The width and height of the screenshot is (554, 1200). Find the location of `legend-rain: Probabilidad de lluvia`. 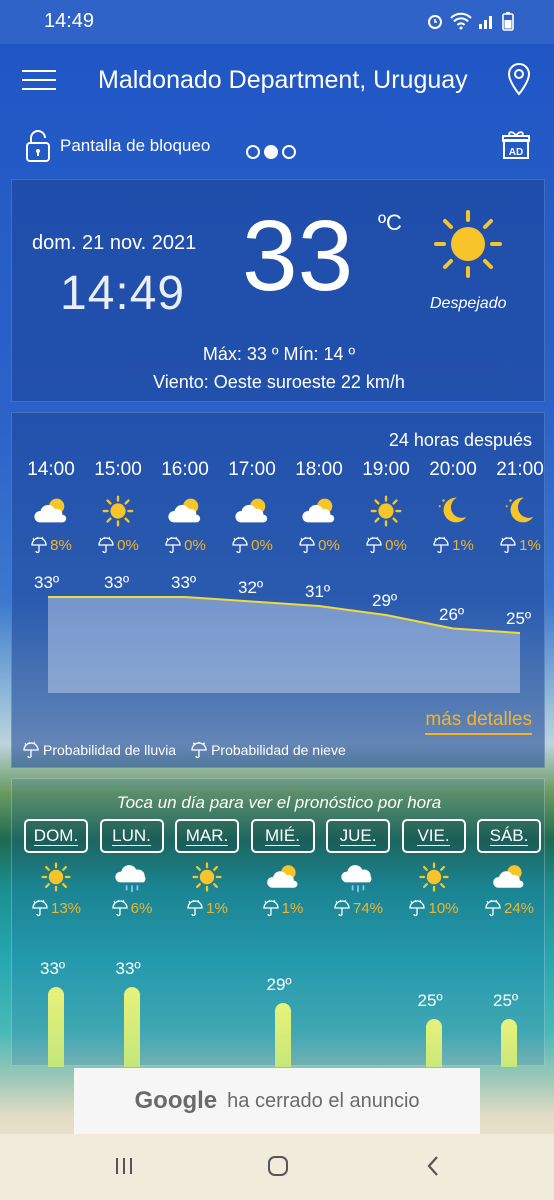

legend-rain: Probabilidad de lluvia is located at coordinates (99, 750).